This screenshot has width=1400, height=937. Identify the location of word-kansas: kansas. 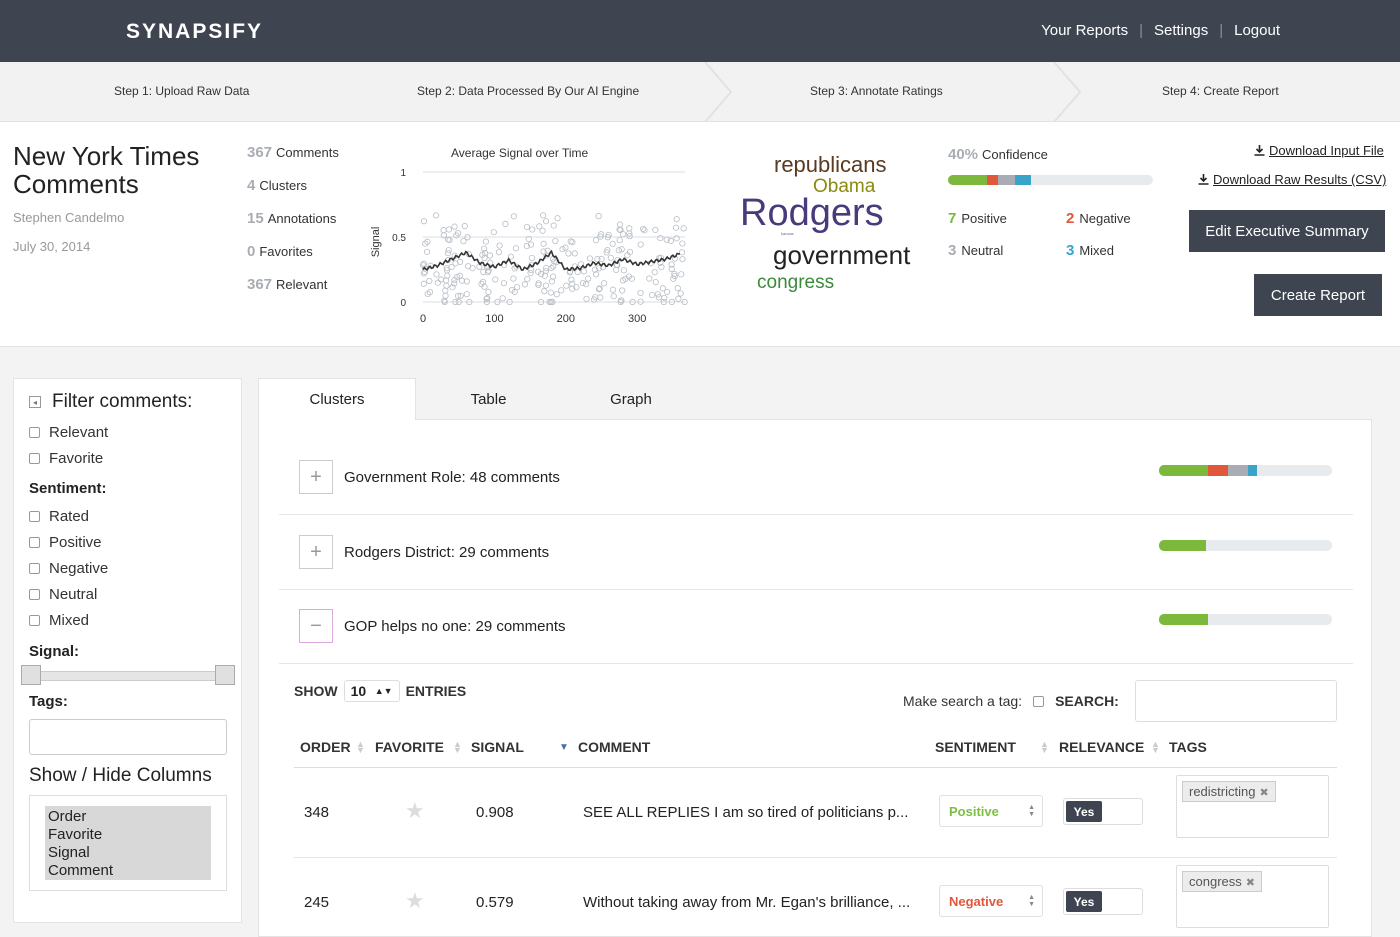
(787, 233).